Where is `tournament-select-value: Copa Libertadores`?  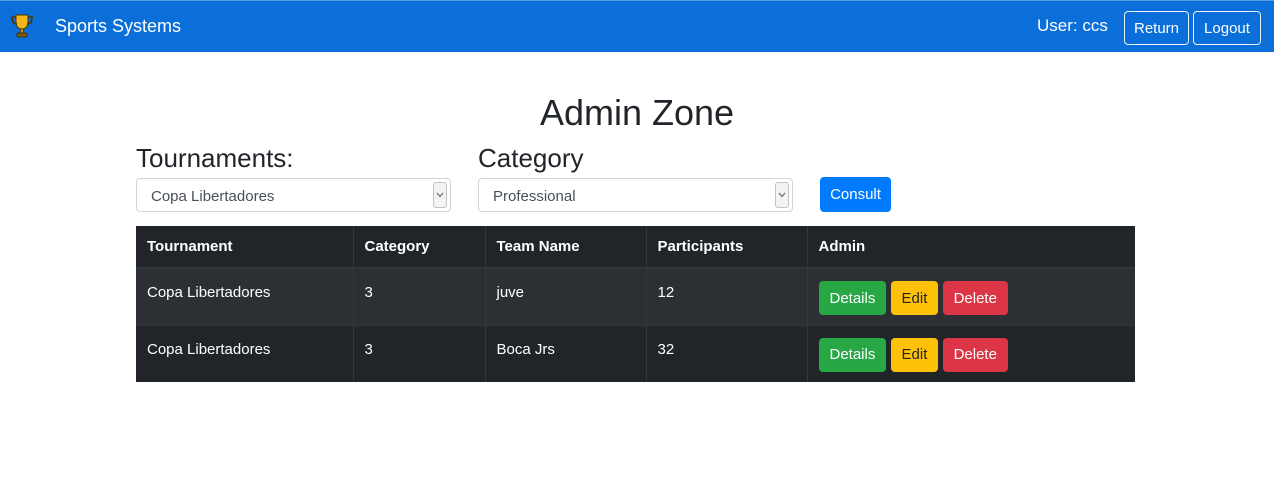
tournament-select-value: Copa Libertadores is located at coordinates (213, 196).